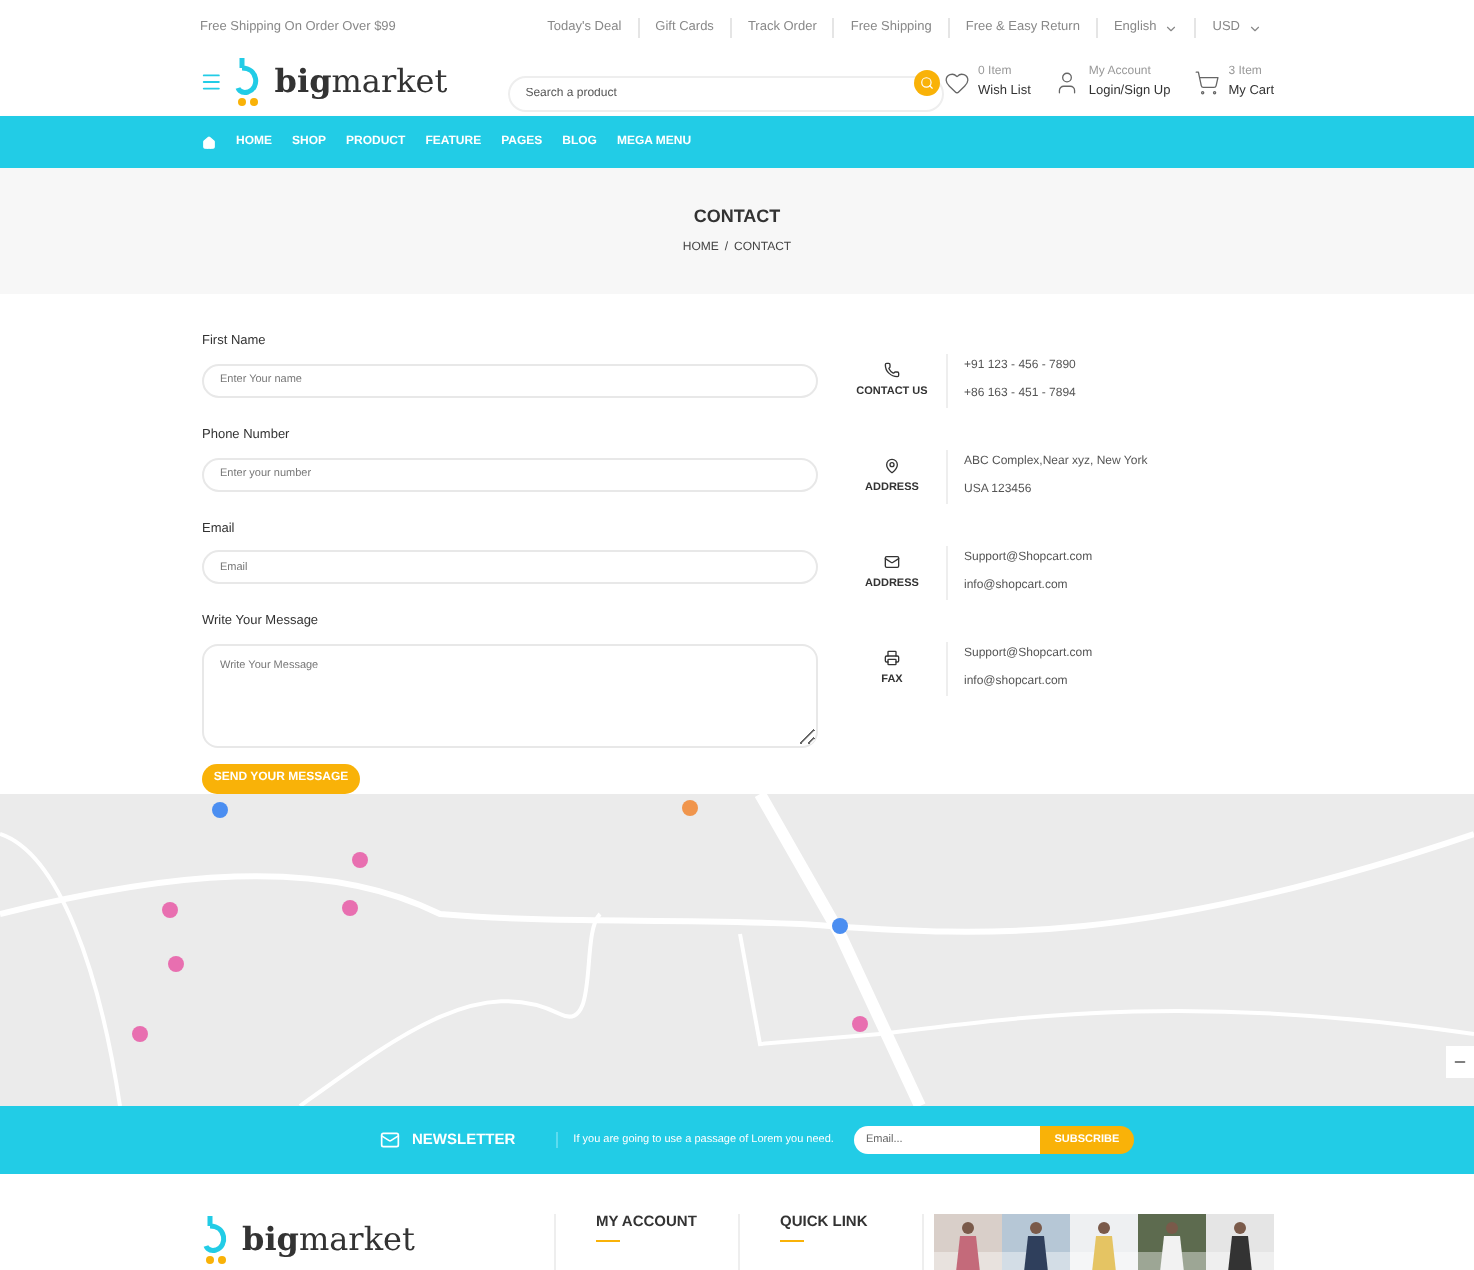 This screenshot has height=1270, width=1474. Describe the element at coordinates (1460, 1062) in the screenshot. I see `zoom-out-button` at that location.